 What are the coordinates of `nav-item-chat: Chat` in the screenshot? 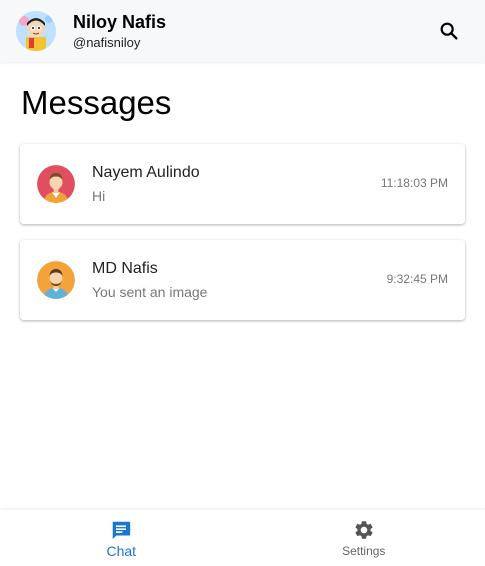 It's located at (121, 538).